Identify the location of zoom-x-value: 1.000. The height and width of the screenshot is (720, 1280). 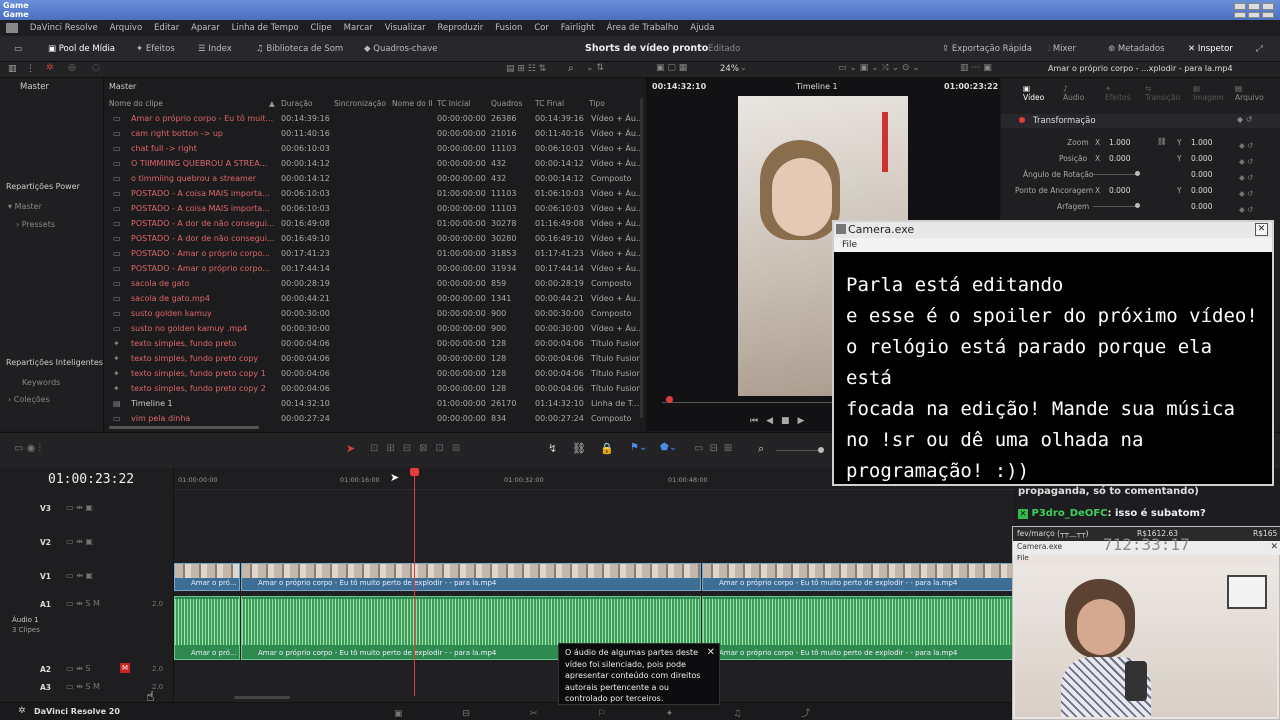
(1119, 142).